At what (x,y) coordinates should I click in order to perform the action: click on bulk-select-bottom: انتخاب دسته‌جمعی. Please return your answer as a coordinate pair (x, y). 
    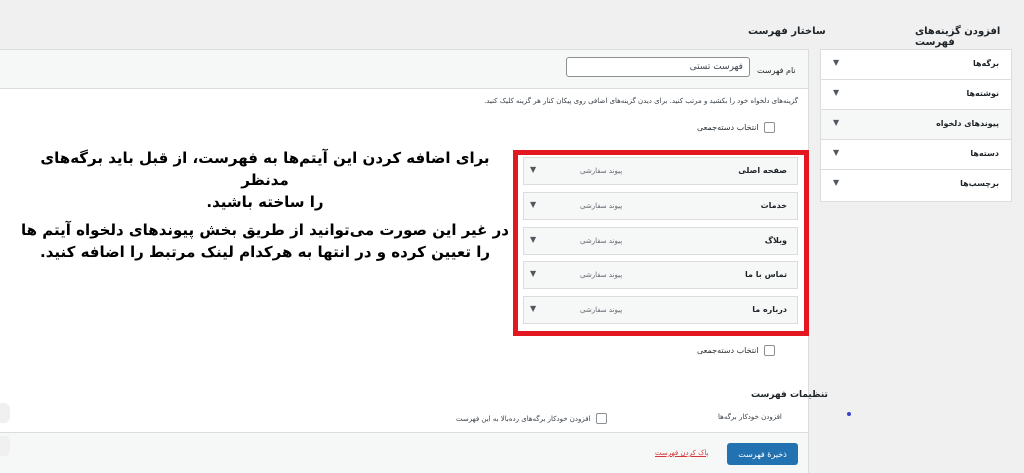
    Looking at the image, I should click on (736, 350).